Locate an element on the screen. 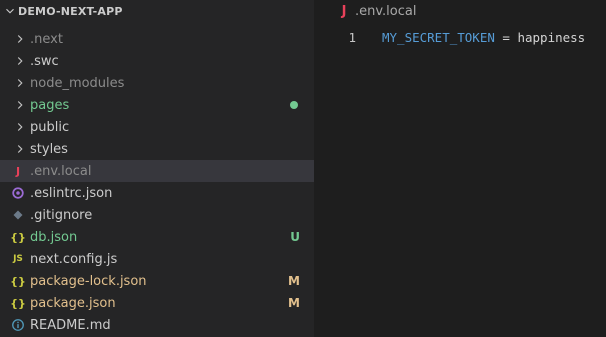 The width and height of the screenshot is (606, 337). tree-item-label: db.json is located at coordinates (54, 237).